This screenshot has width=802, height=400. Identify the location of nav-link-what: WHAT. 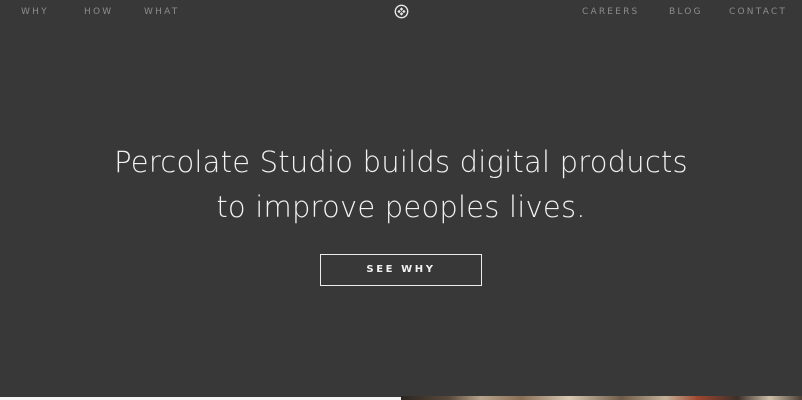
(161, 12).